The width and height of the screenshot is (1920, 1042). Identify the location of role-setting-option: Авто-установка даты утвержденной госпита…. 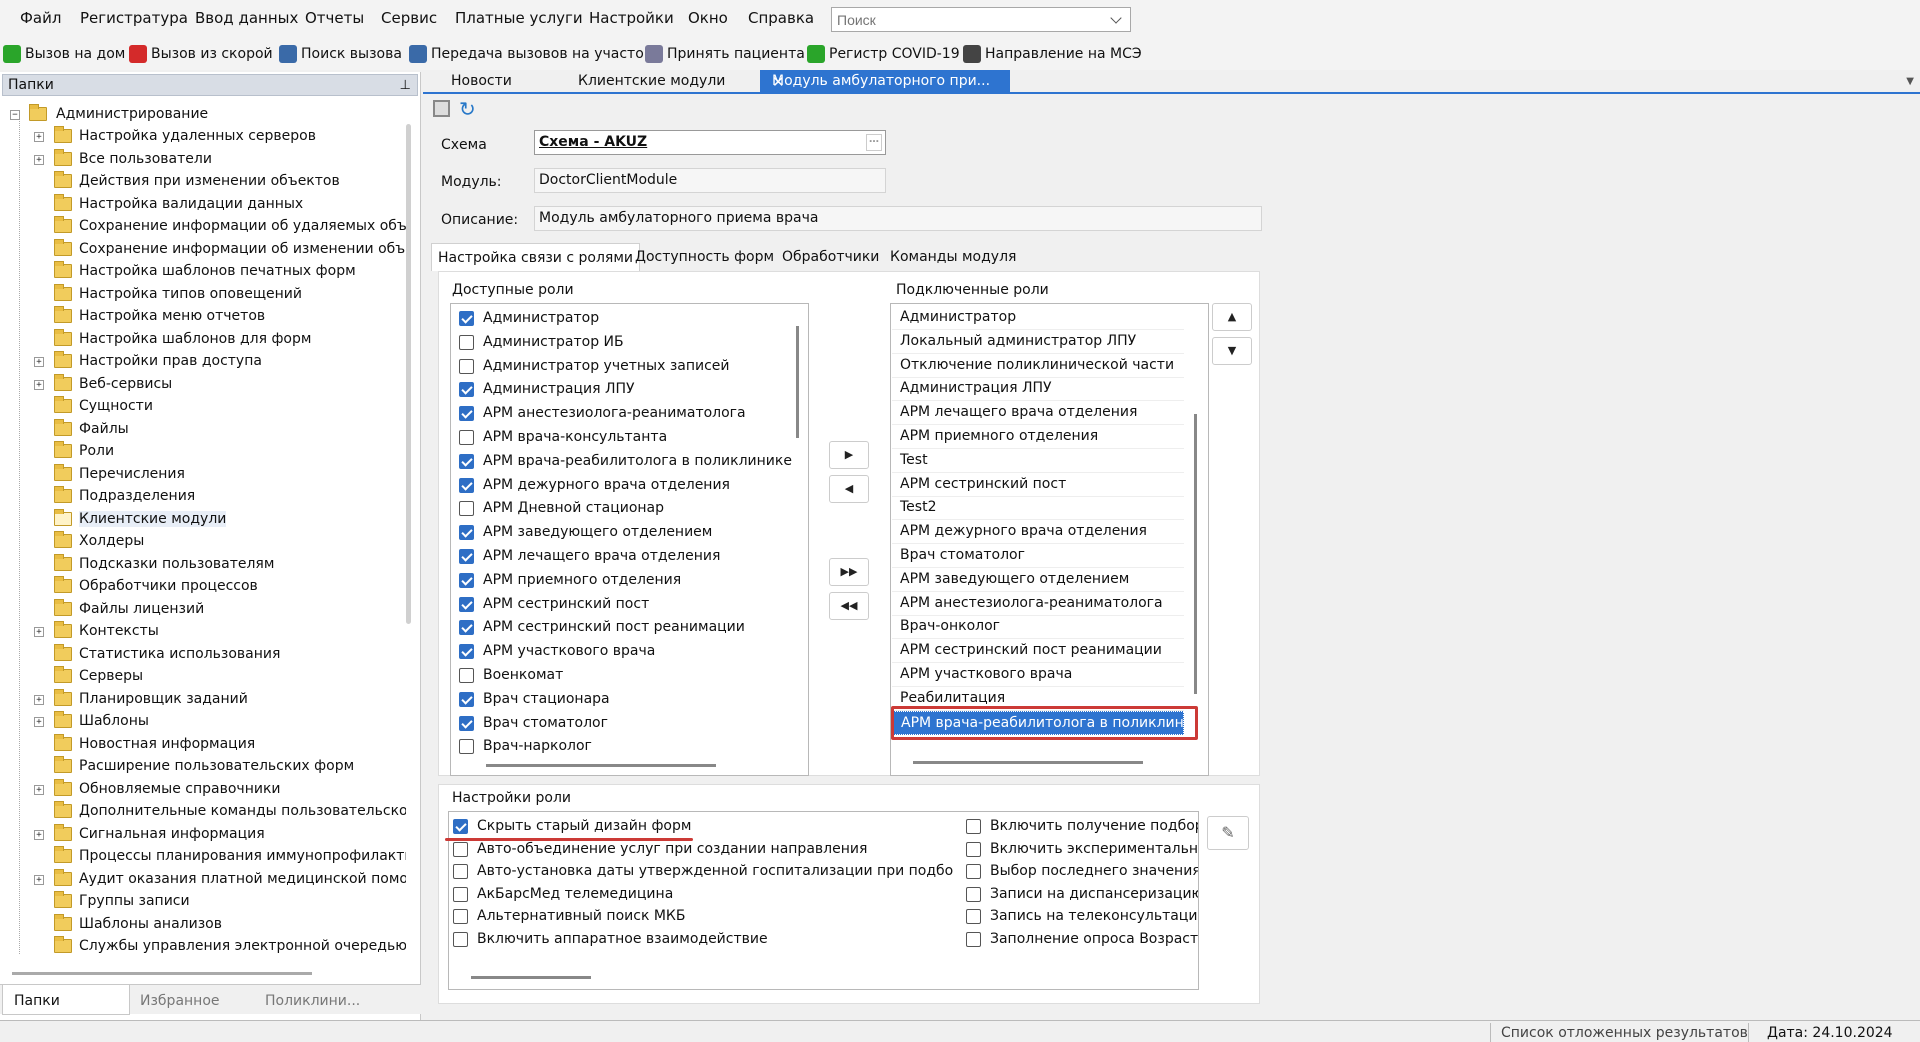
(703, 872).